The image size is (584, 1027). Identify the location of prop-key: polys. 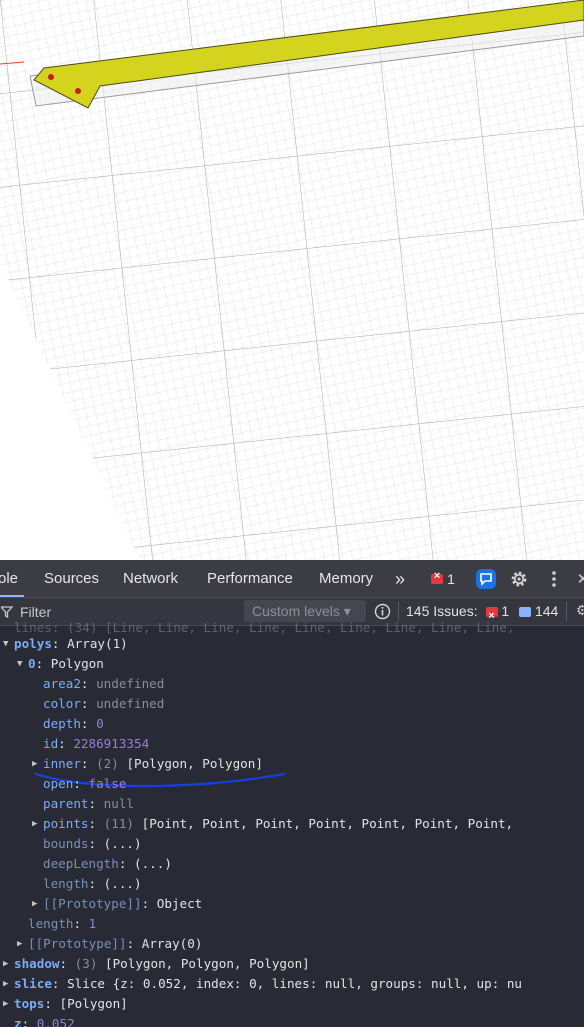
(33, 643).